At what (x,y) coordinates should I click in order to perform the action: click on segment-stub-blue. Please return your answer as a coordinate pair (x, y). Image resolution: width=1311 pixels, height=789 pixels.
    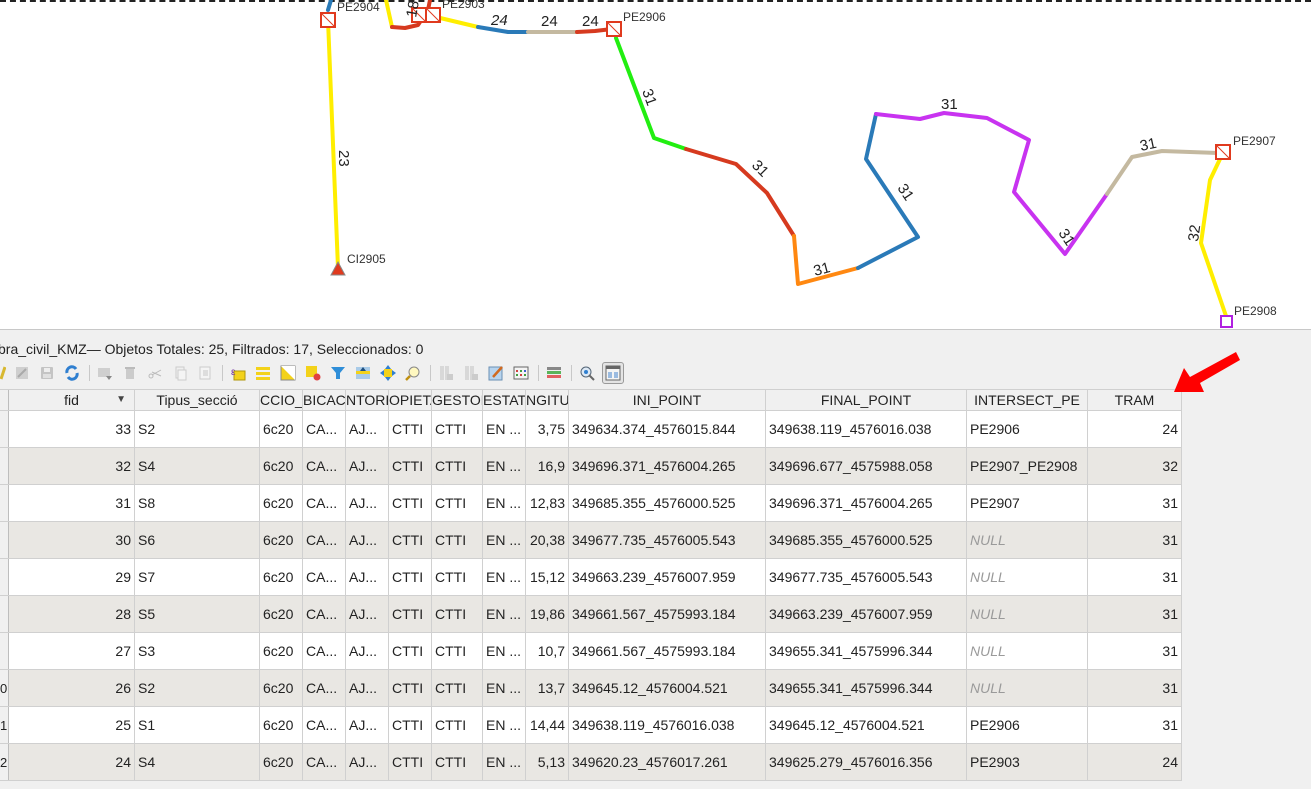
    Looking at the image, I should click on (329, 6).